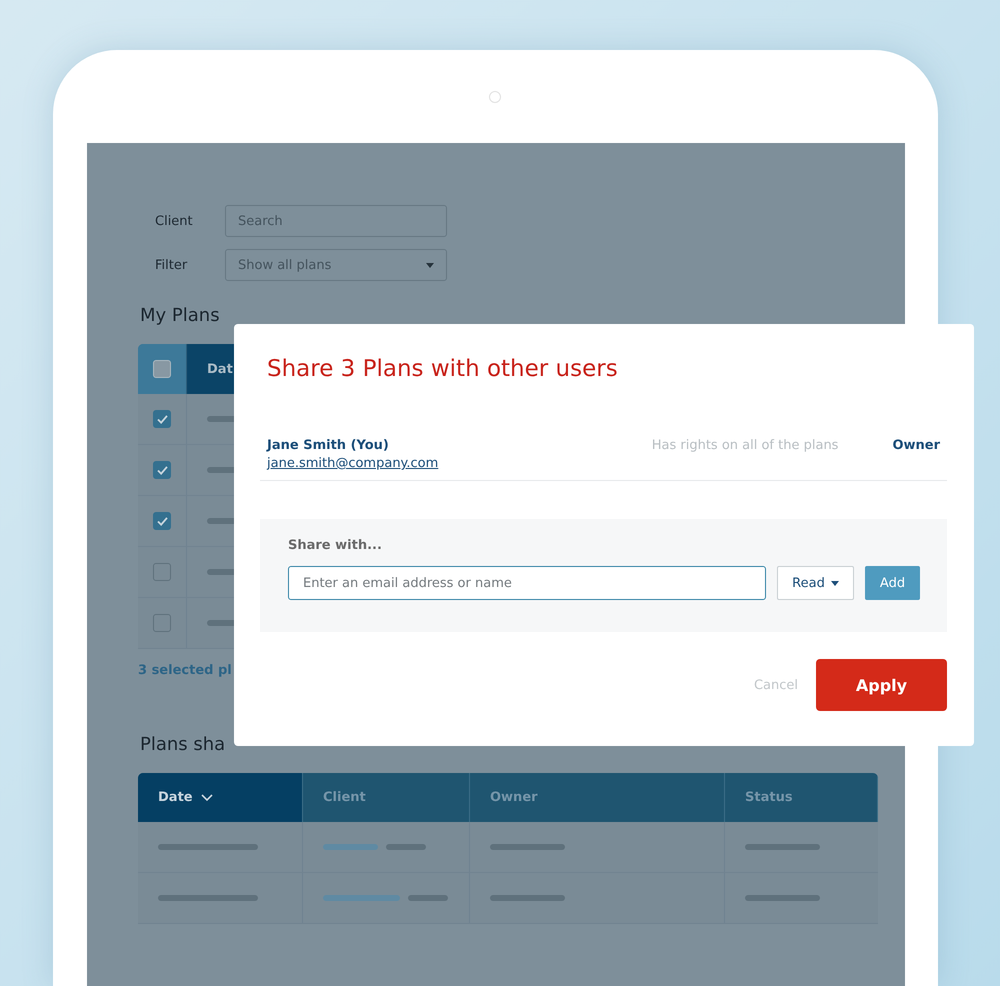 Image resolution: width=1000 pixels, height=986 pixels. I want to click on field-label: Filter, so click(171, 265).